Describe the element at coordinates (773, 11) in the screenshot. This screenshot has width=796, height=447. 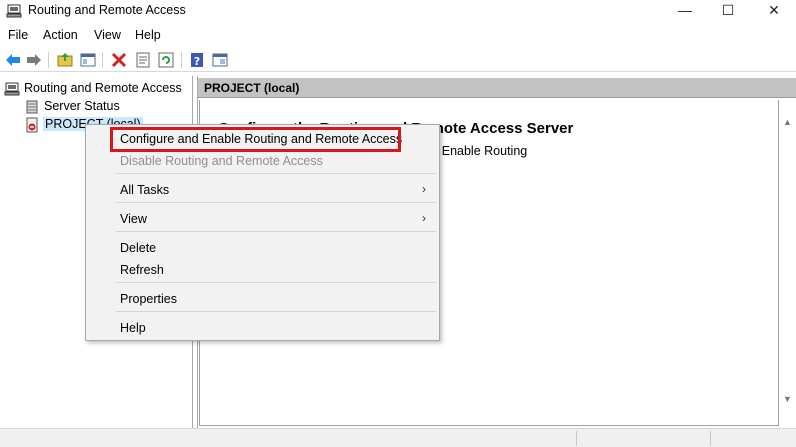
I see `close-button: ✕` at that location.